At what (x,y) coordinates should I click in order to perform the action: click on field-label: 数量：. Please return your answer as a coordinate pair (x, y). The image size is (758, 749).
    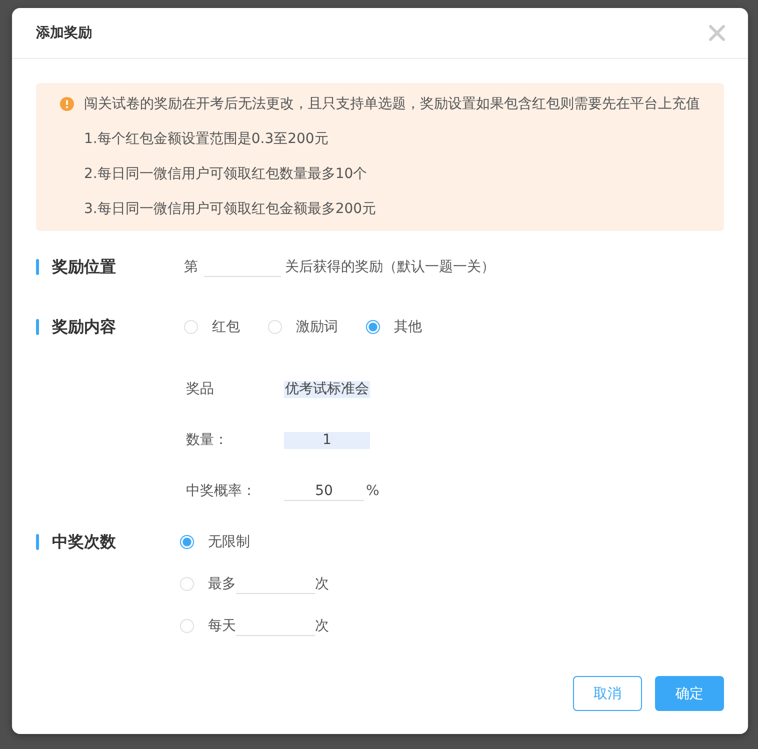
    Looking at the image, I should click on (207, 440).